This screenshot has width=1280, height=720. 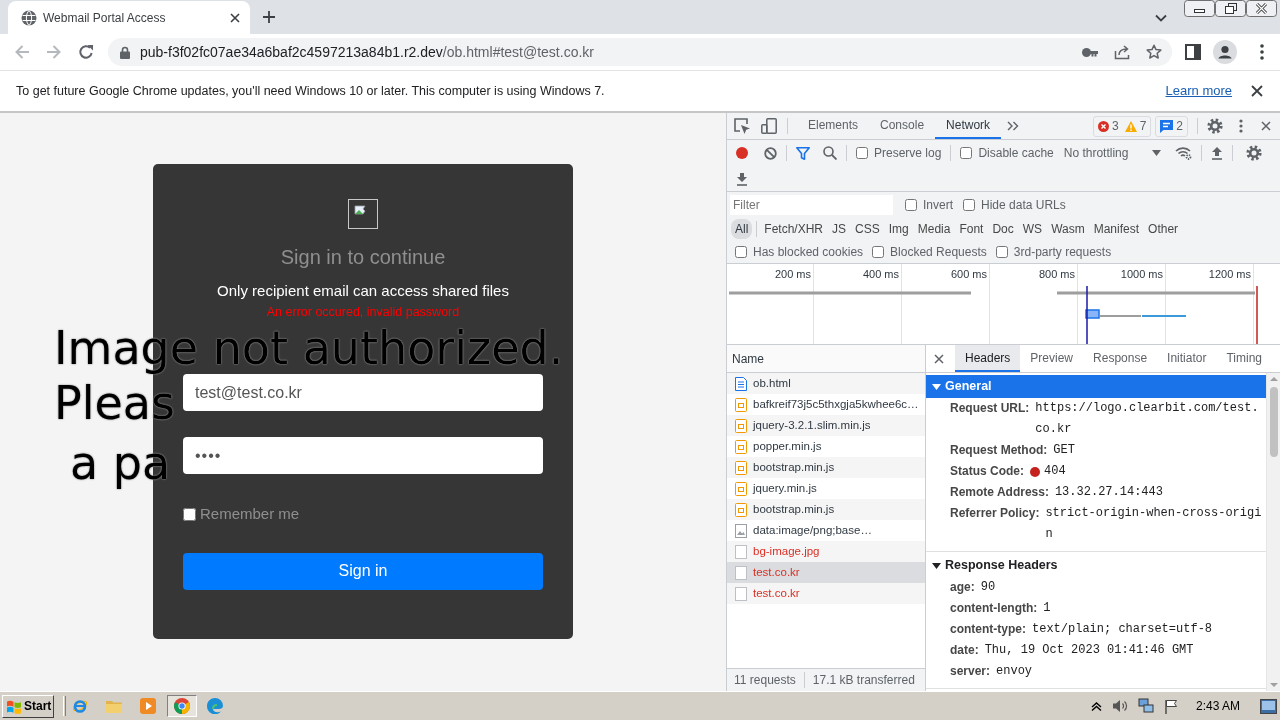 I want to click on taskbar-button, so click(x=182, y=706).